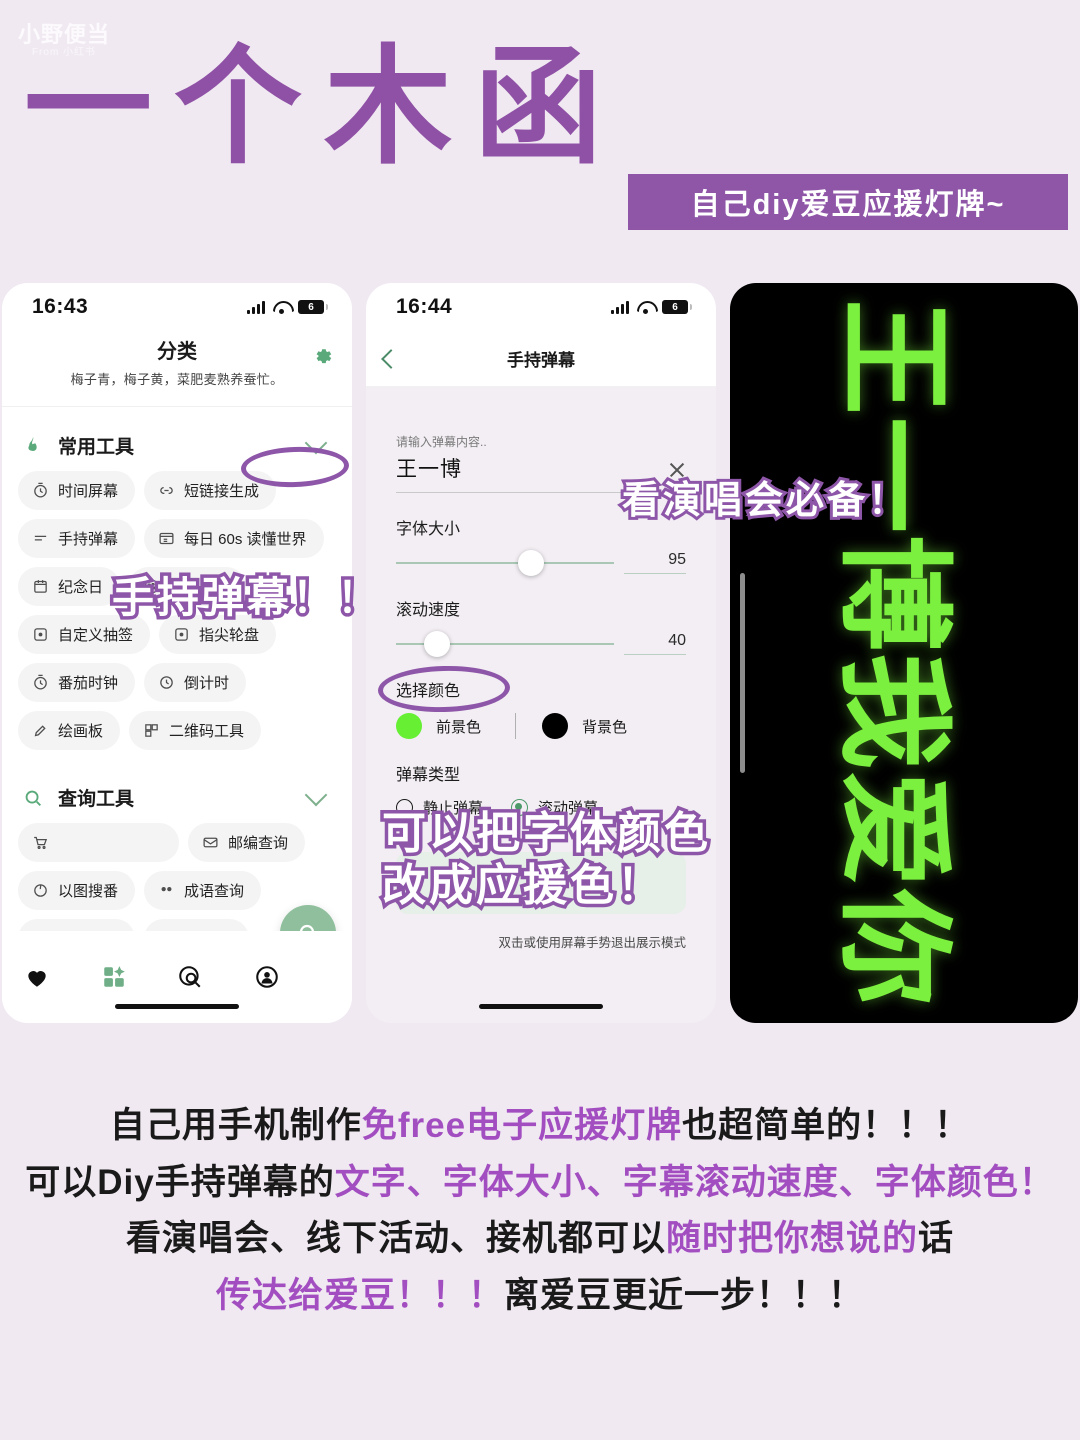 The height and width of the screenshot is (1440, 1080). What do you see at coordinates (190, 977) in the screenshot?
I see `discover-icon` at bounding box center [190, 977].